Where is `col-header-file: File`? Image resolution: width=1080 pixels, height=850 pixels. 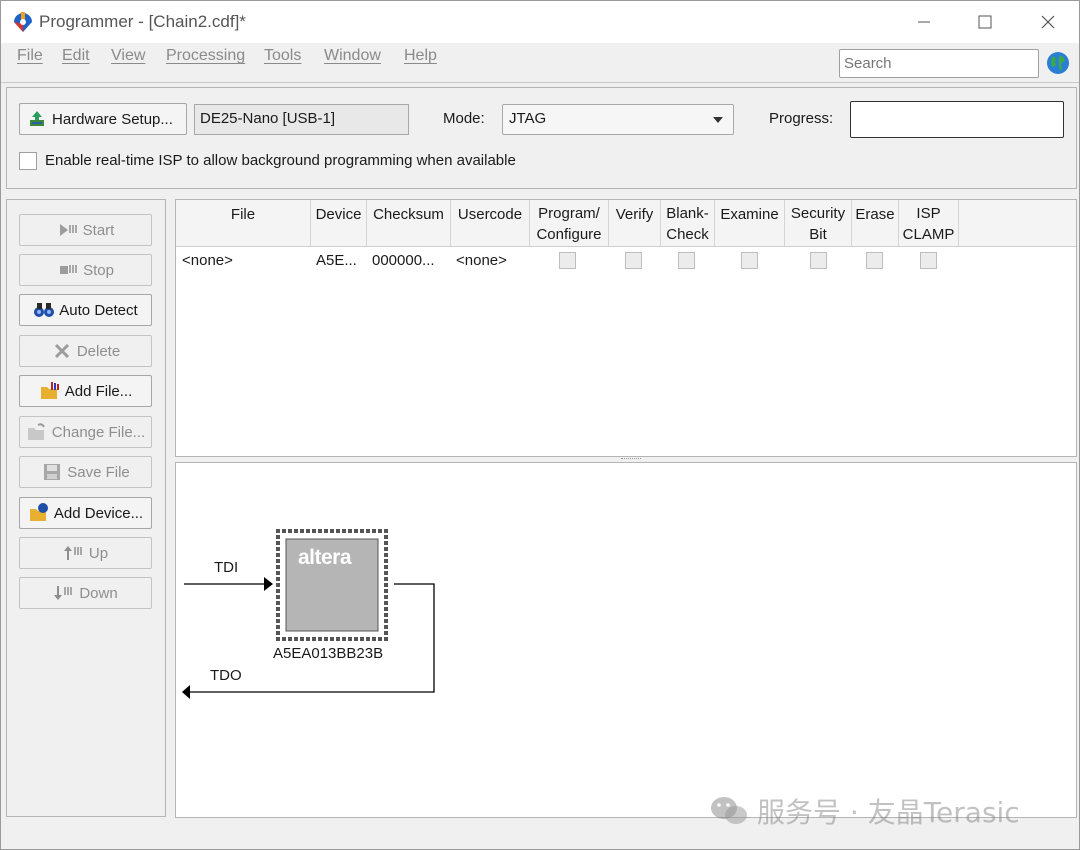
col-header-file: File is located at coordinates (243, 223).